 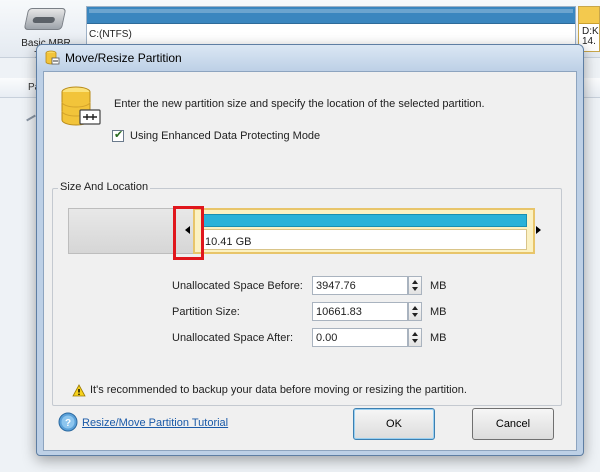 I want to click on highlight-annotation-box, so click(x=188, y=233).